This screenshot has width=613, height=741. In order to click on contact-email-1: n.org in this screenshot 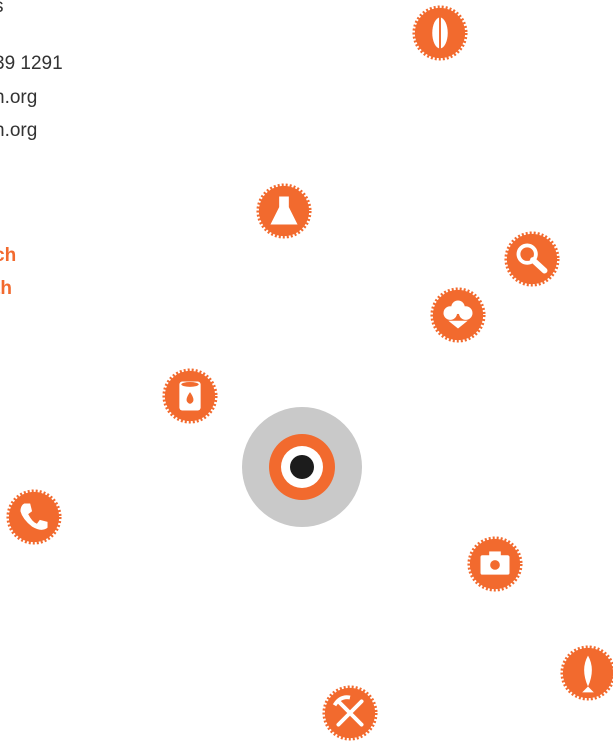, I will do `click(19, 97)`.